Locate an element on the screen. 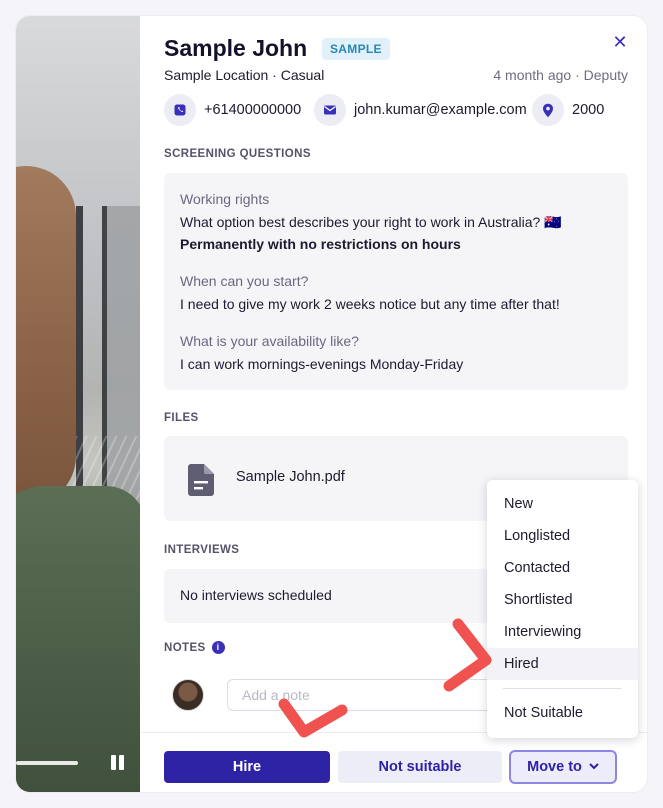  note-input: Add a note is located at coordinates (362, 695).